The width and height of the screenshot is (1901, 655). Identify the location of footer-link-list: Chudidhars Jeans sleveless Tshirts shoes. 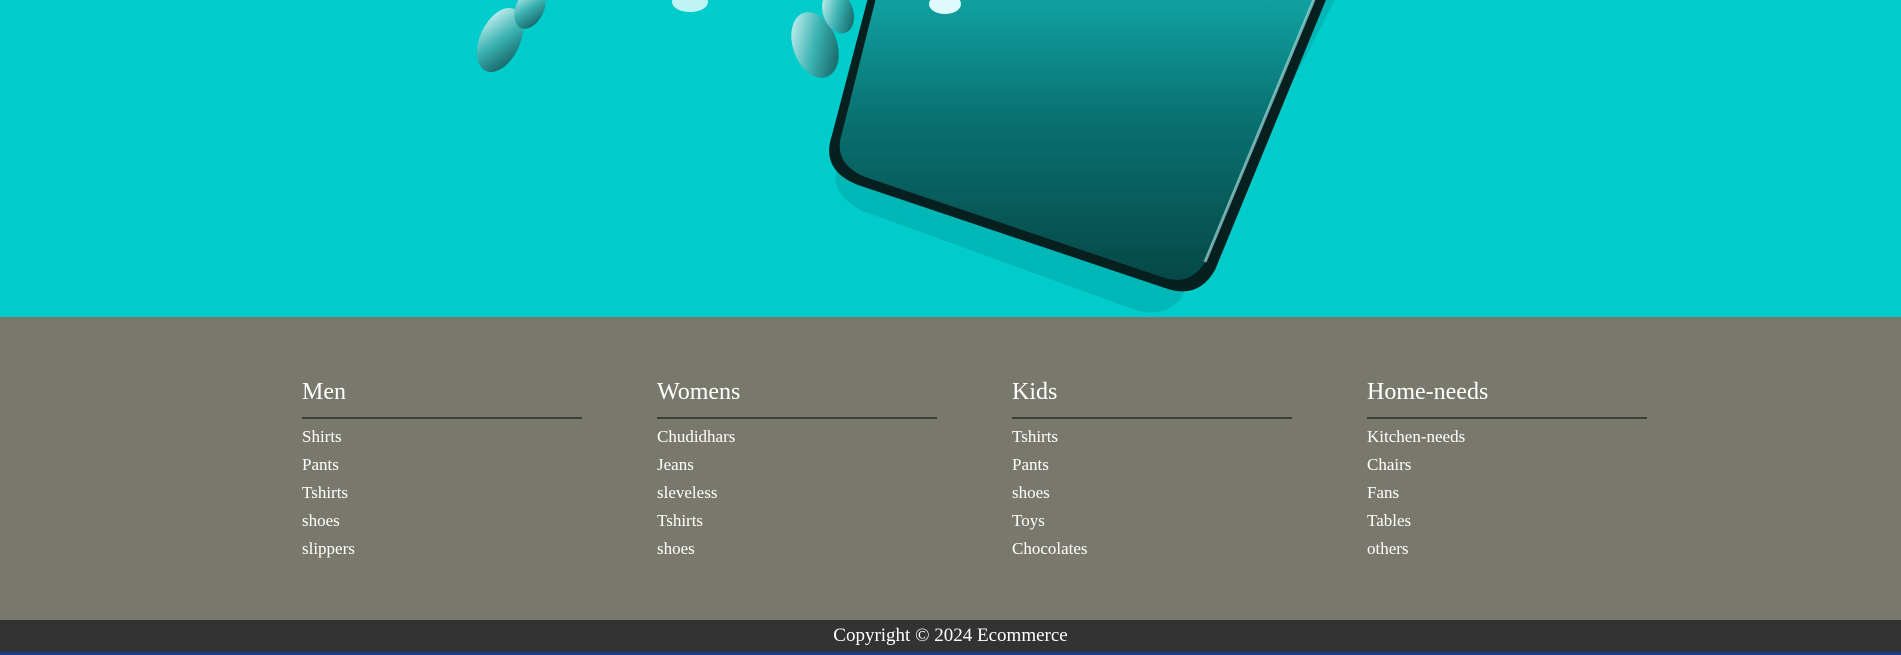
(797, 493).